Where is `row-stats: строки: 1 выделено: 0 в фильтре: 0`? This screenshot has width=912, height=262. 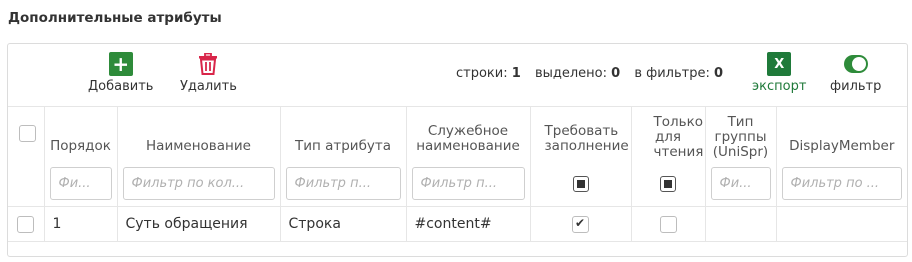 row-stats: строки: 1 выделено: 0 в фильтре: 0 is located at coordinates (594, 73).